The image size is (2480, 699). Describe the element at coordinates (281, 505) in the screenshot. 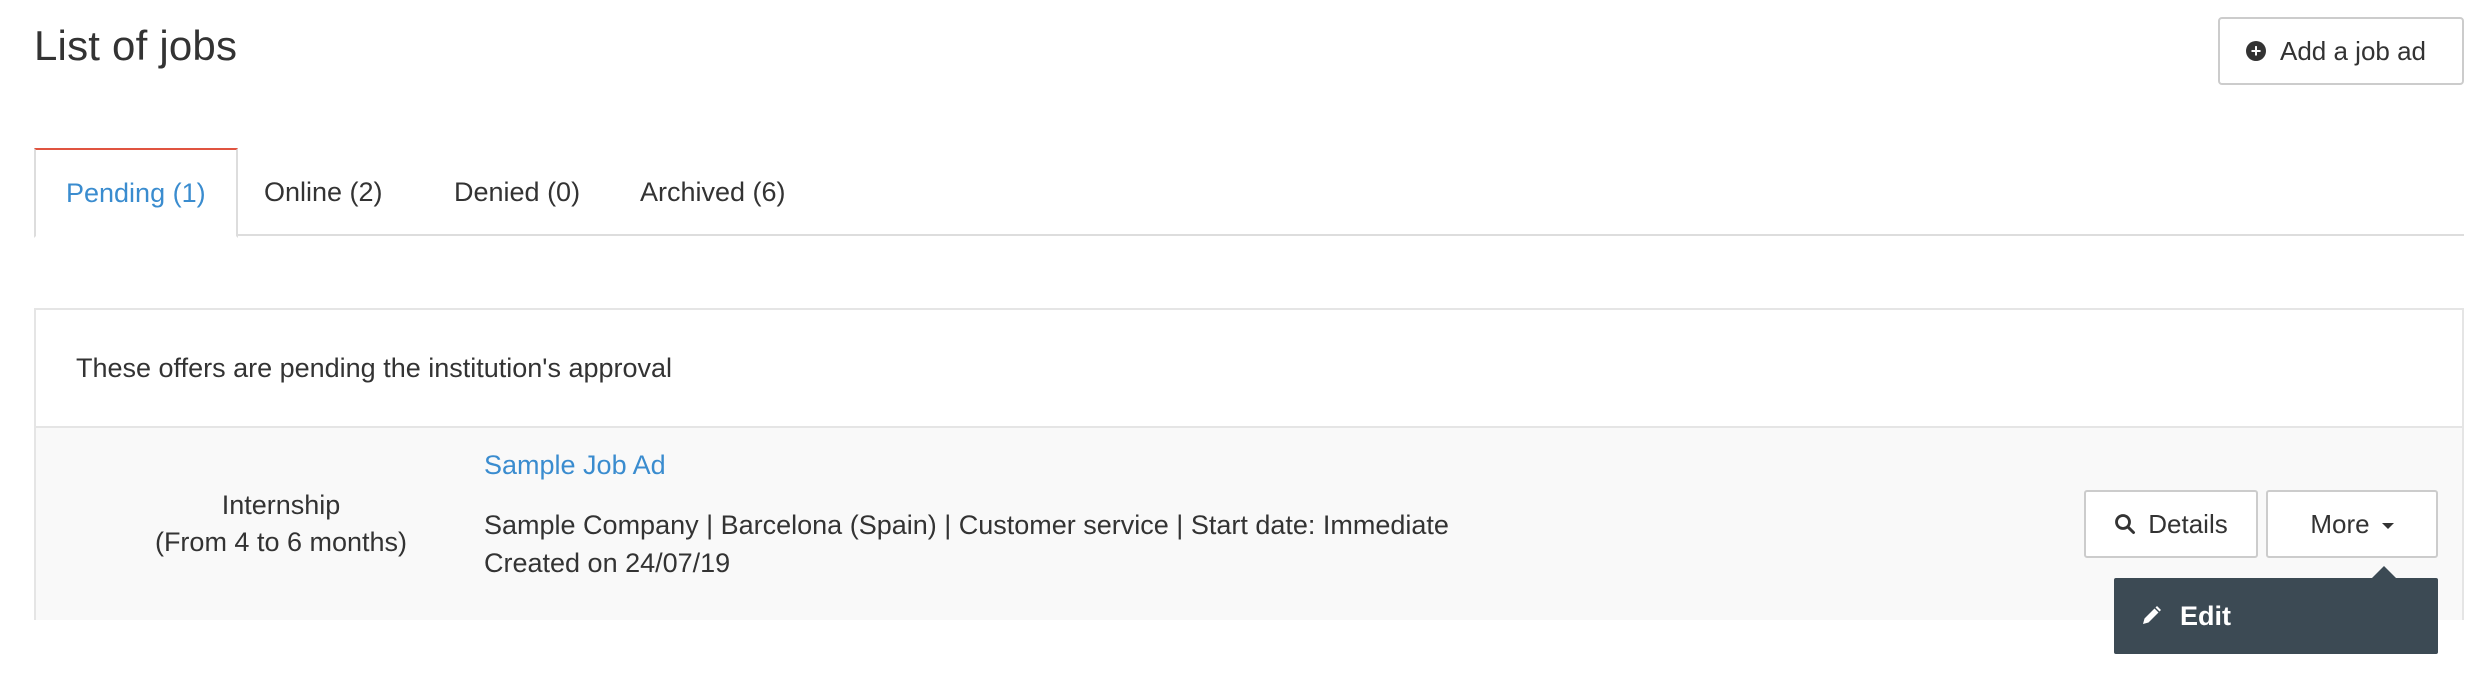

I see `job-type-label: Internship` at that location.